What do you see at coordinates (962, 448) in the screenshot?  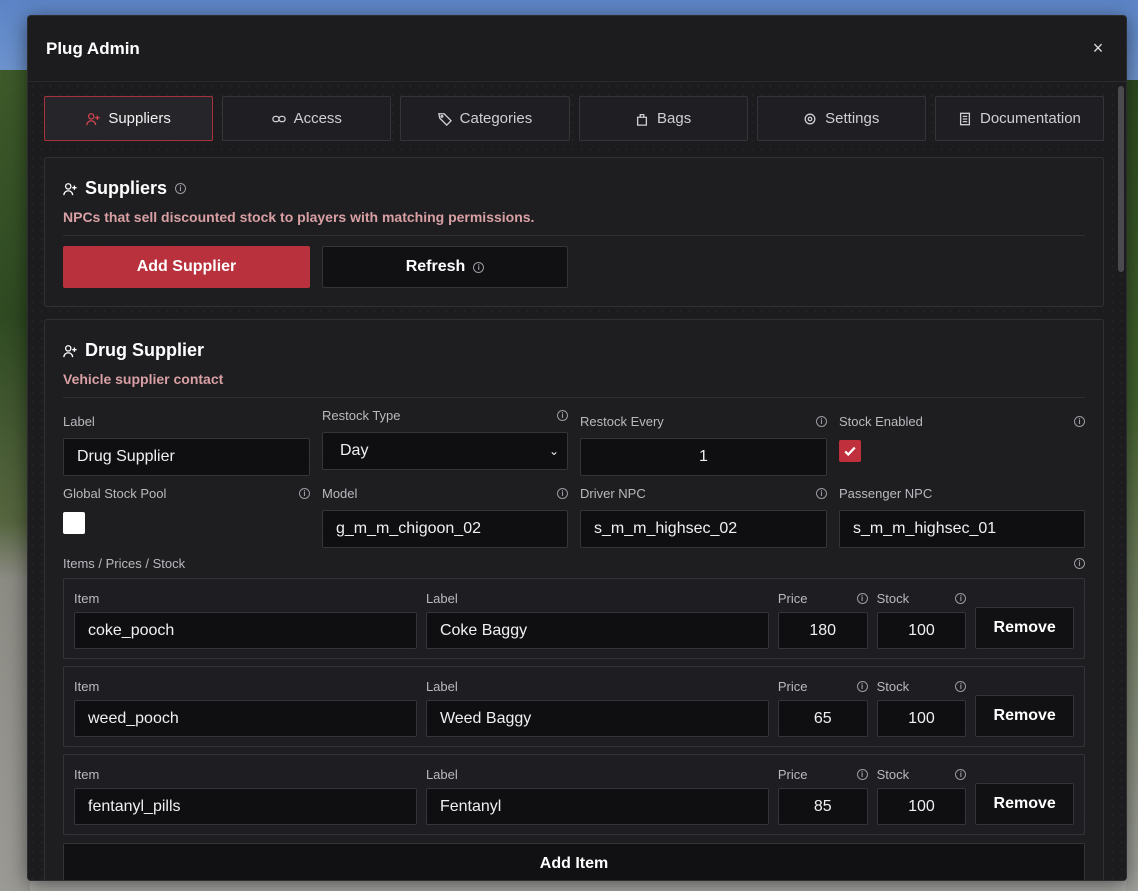 I see `stock-enabled-field: Stock Enabled i` at bounding box center [962, 448].